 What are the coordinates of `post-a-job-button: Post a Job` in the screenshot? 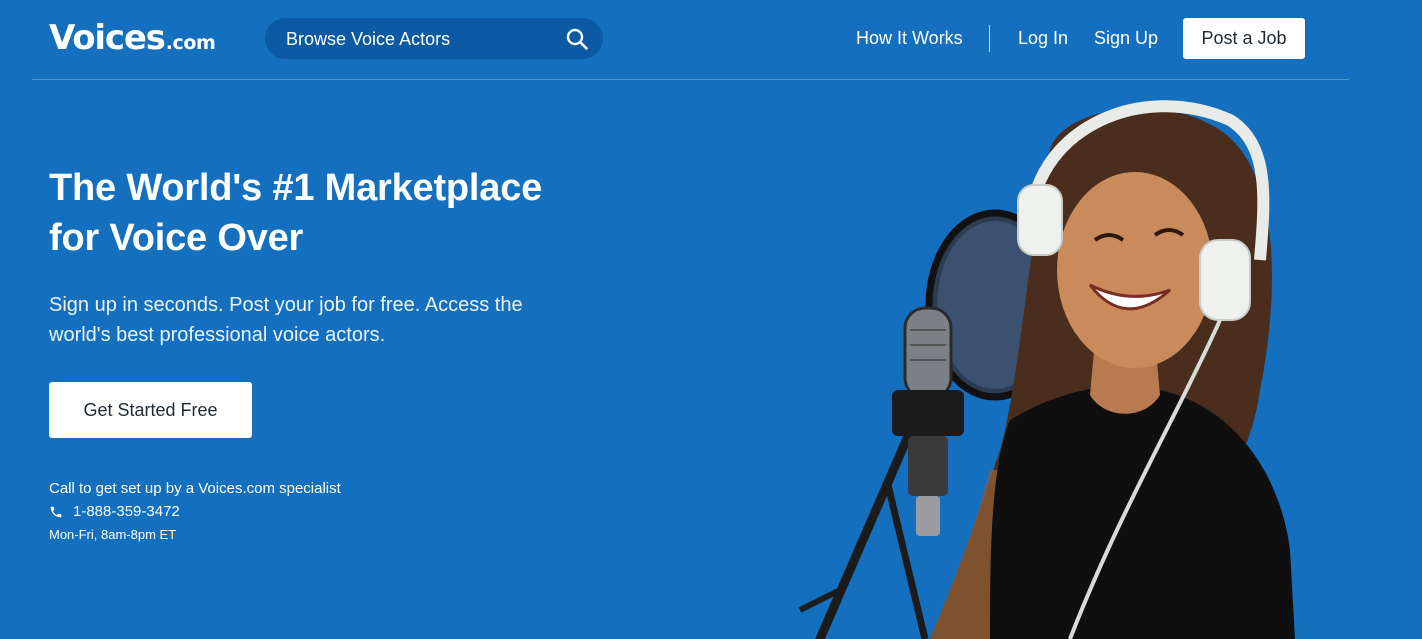 It's located at (1244, 38).